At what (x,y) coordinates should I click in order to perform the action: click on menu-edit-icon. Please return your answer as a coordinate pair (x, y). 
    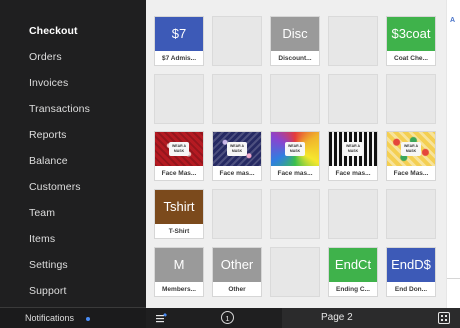
    Looking at the image, I should click on (162, 318).